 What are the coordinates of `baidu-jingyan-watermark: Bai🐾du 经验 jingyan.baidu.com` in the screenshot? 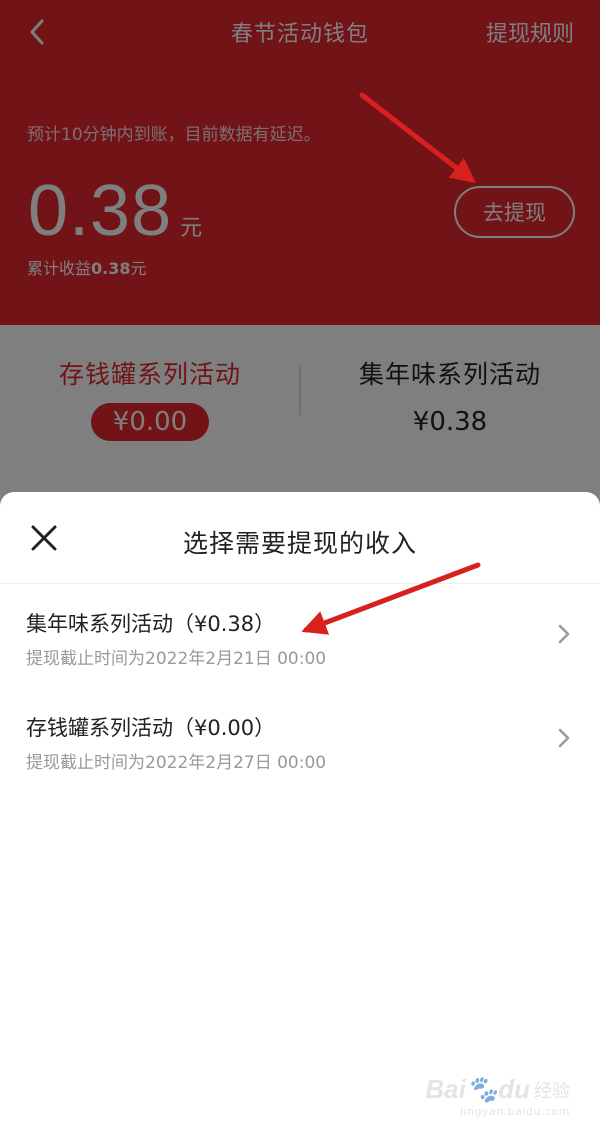 It's located at (497, 1096).